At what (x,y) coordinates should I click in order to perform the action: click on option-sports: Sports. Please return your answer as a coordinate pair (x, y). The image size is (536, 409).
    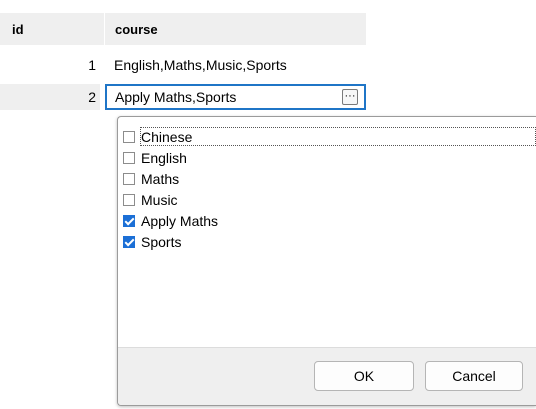
    Looking at the image, I should click on (329, 241).